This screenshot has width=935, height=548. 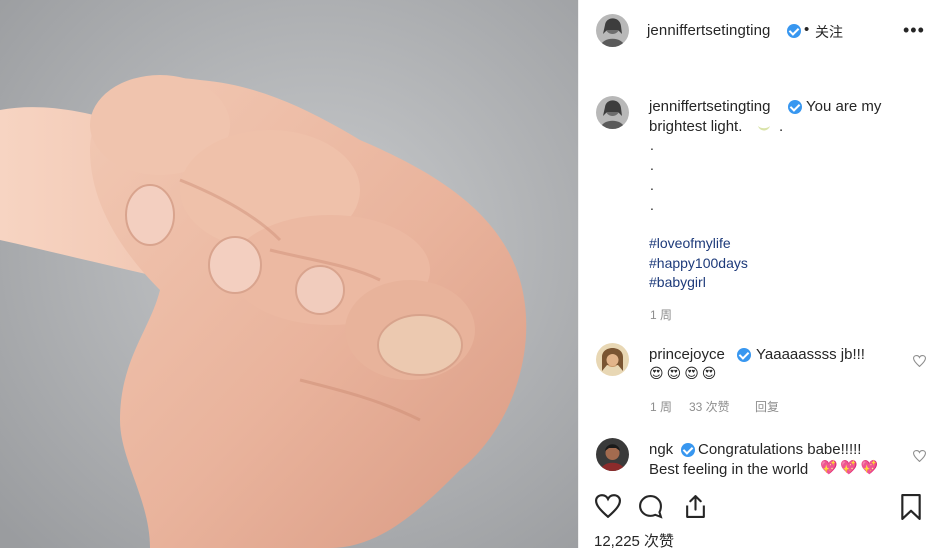 I want to click on follow-button: 关注, so click(x=829, y=32).